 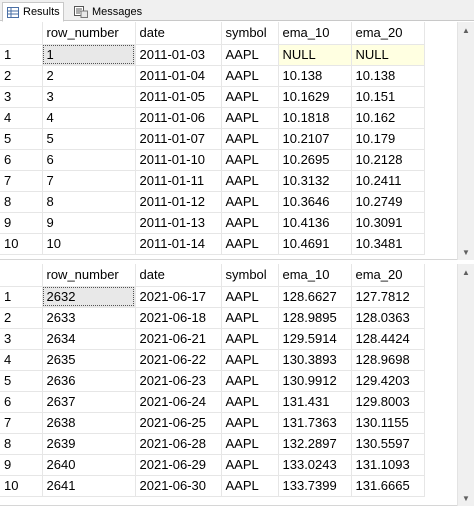 What do you see at coordinates (21, 139) in the screenshot?
I see `row-number-header: 5` at bounding box center [21, 139].